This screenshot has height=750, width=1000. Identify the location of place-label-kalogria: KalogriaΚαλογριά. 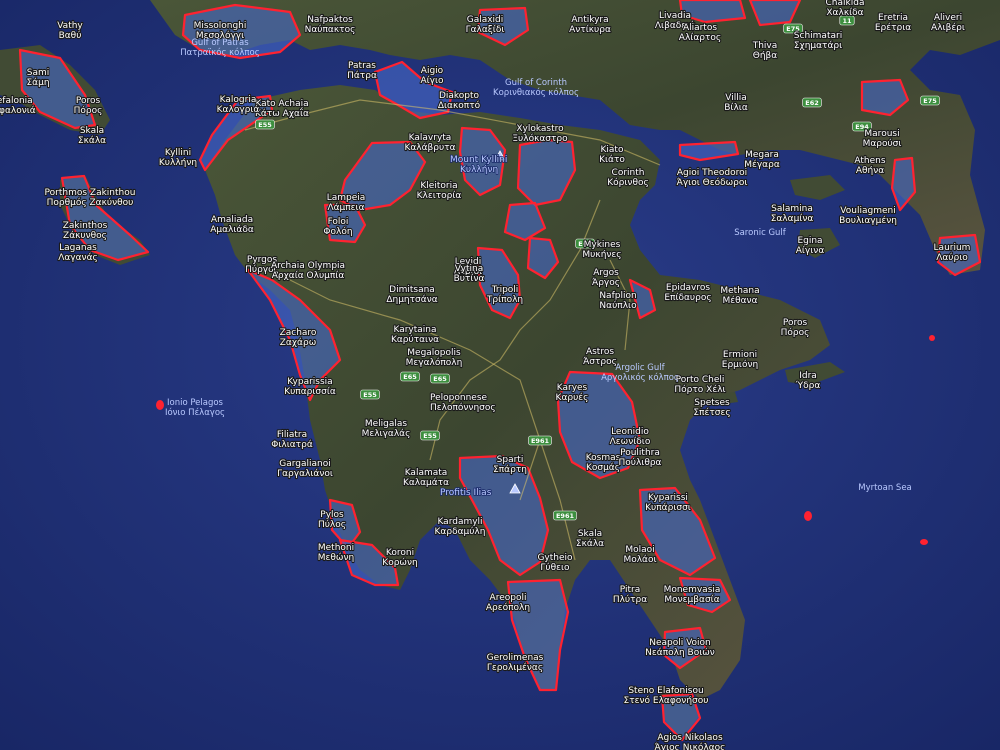
(238, 105).